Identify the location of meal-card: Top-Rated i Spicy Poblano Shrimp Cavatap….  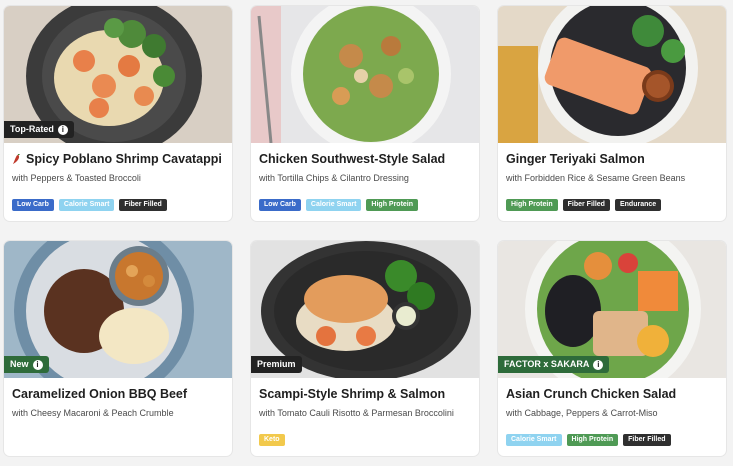
(118, 113).